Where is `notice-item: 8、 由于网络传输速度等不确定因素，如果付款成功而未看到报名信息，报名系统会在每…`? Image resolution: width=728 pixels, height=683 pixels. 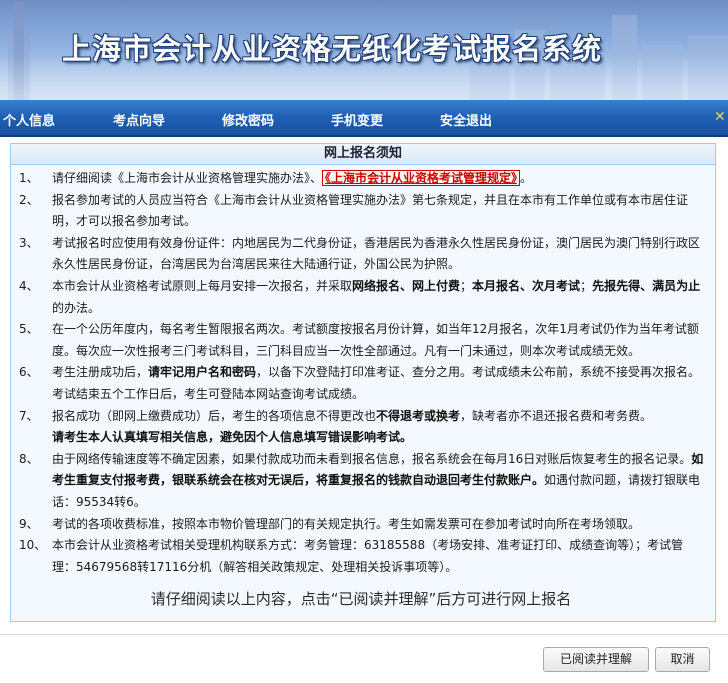 notice-item: 8、 由于网络传输速度等不确定因素，如果付款成功而未看到报名信息，报名系统会在每… is located at coordinates (361, 480).